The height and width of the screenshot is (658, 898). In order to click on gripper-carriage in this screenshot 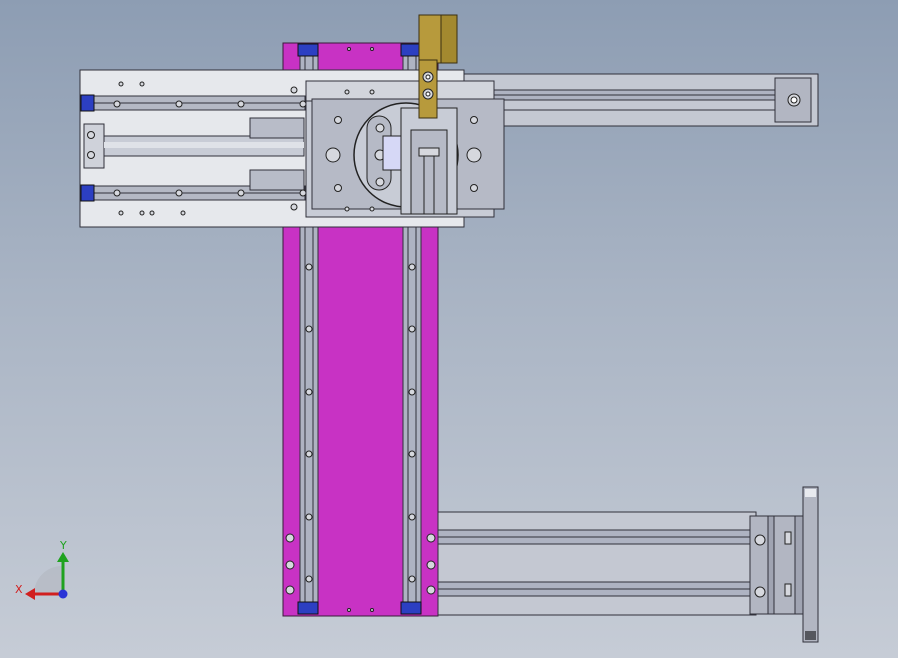, I will do `click(405, 149)`.